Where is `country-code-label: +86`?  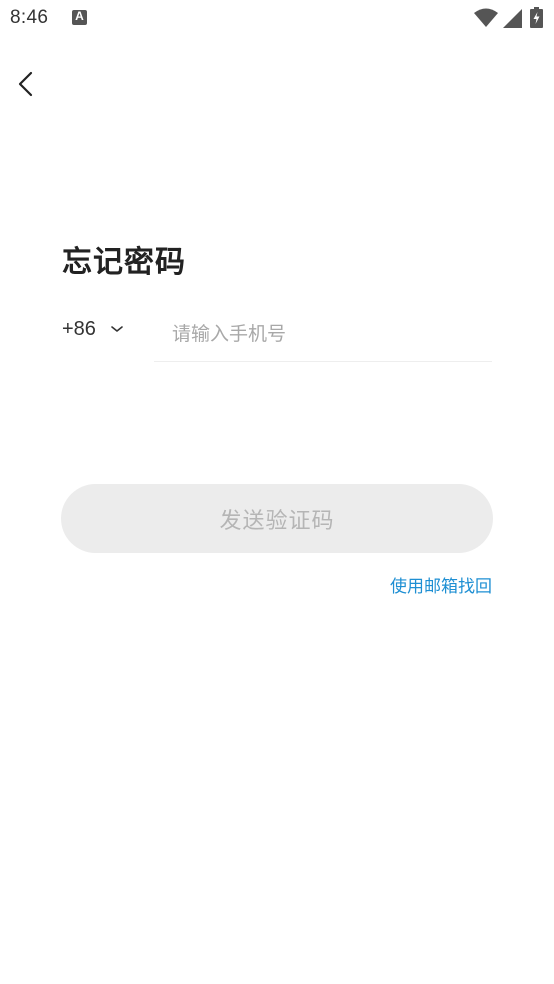 country-code-label: +86 is located at coordinates (79, 328).